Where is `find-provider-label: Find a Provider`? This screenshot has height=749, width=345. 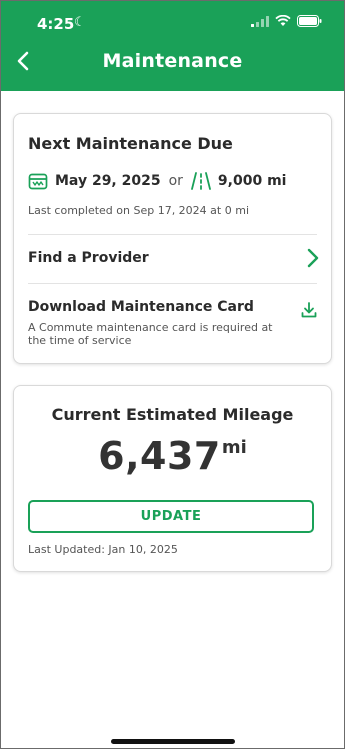 find-provider-label: Find a Provider is located at coordinates (88, 258).